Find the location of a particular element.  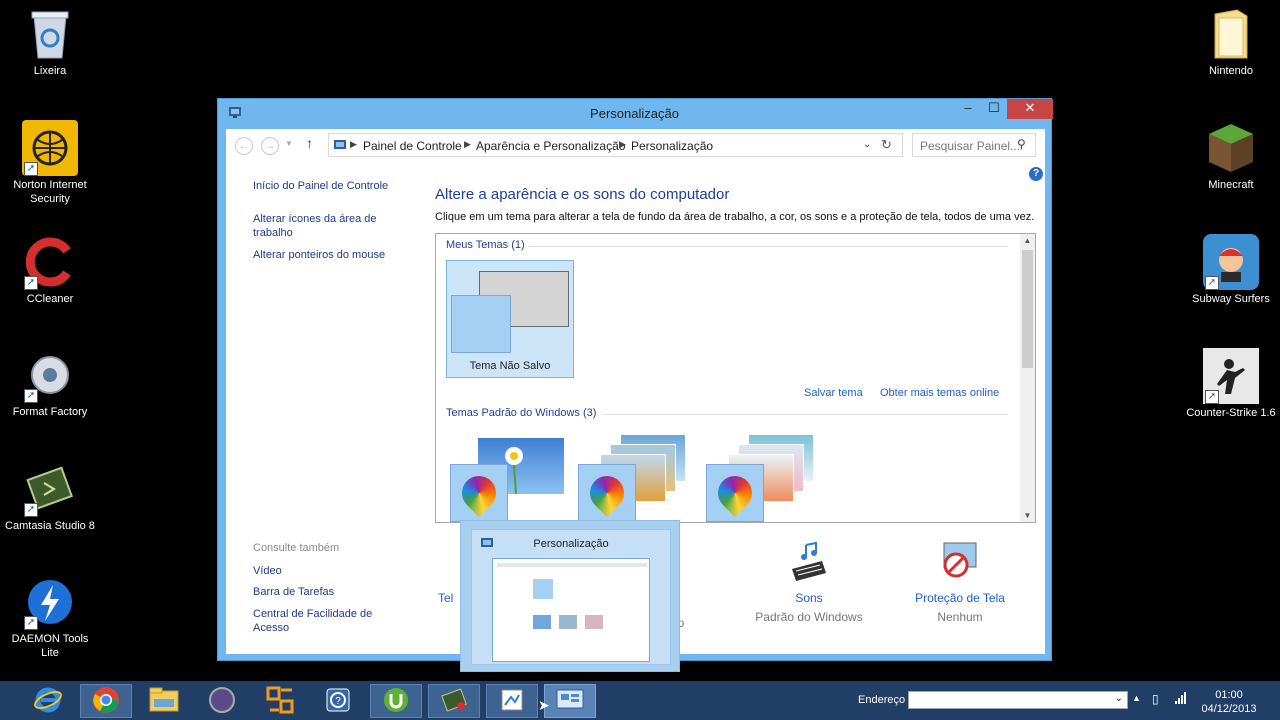

network-icon is located at coordinates (1181, 699).